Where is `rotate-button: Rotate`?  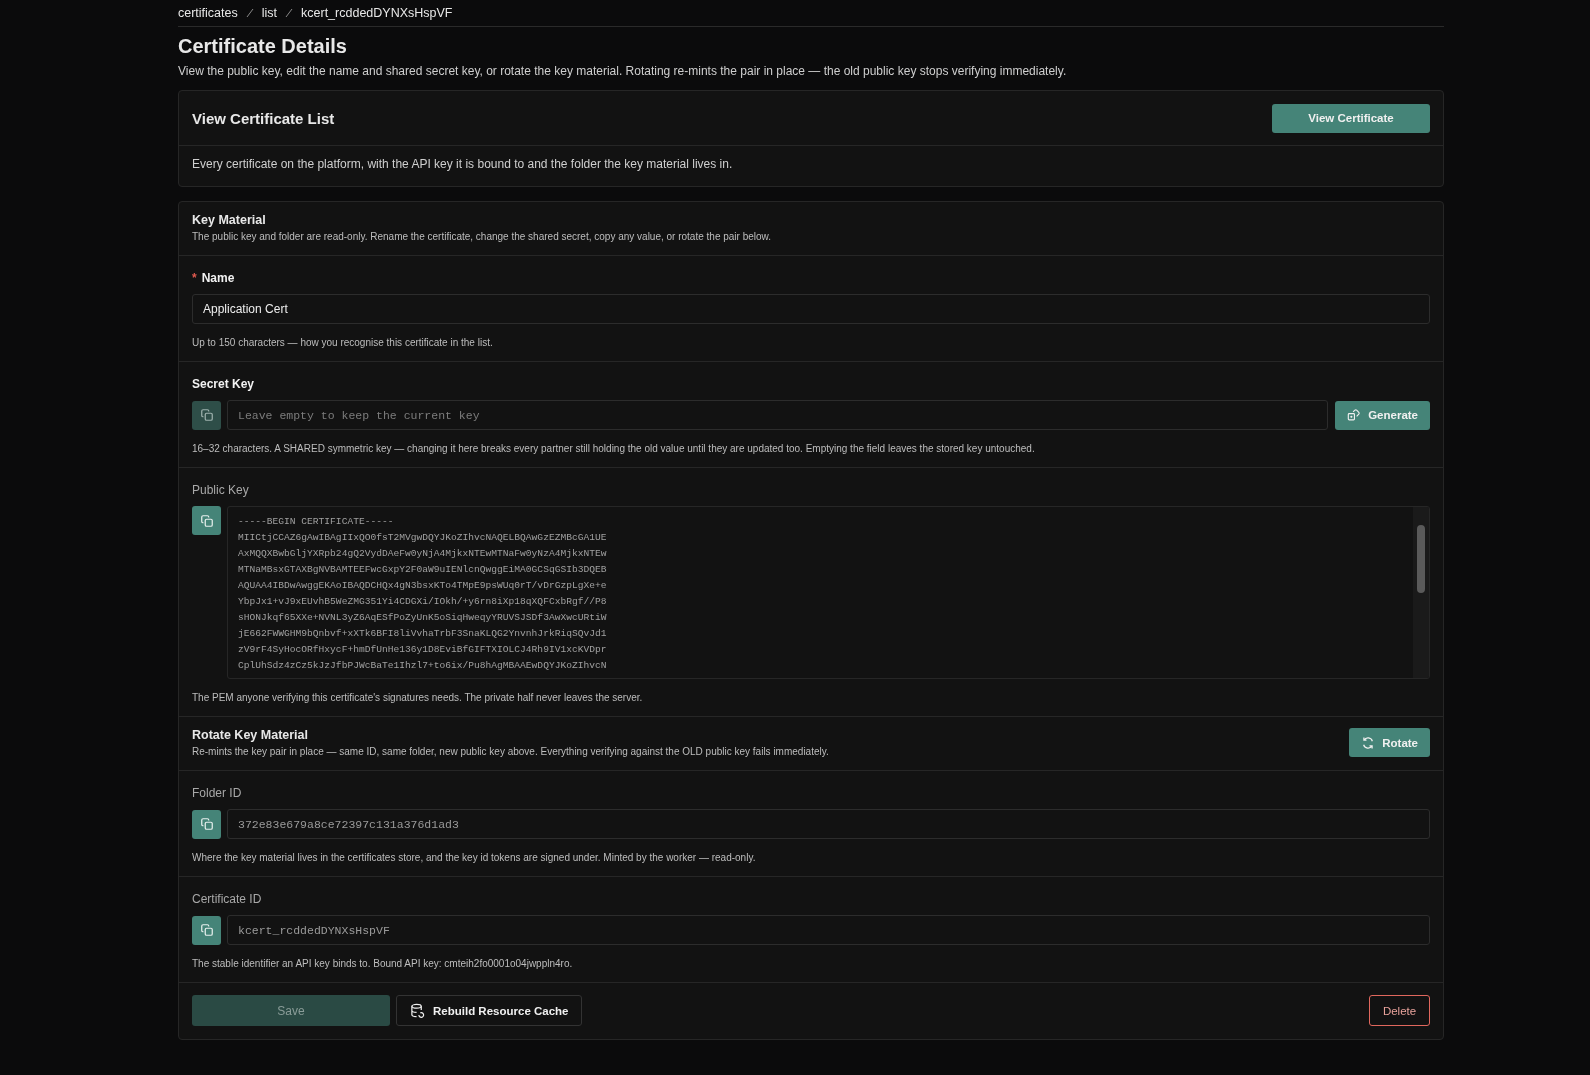
rotate-button: Rotate is located at coordinates (1389, 742).